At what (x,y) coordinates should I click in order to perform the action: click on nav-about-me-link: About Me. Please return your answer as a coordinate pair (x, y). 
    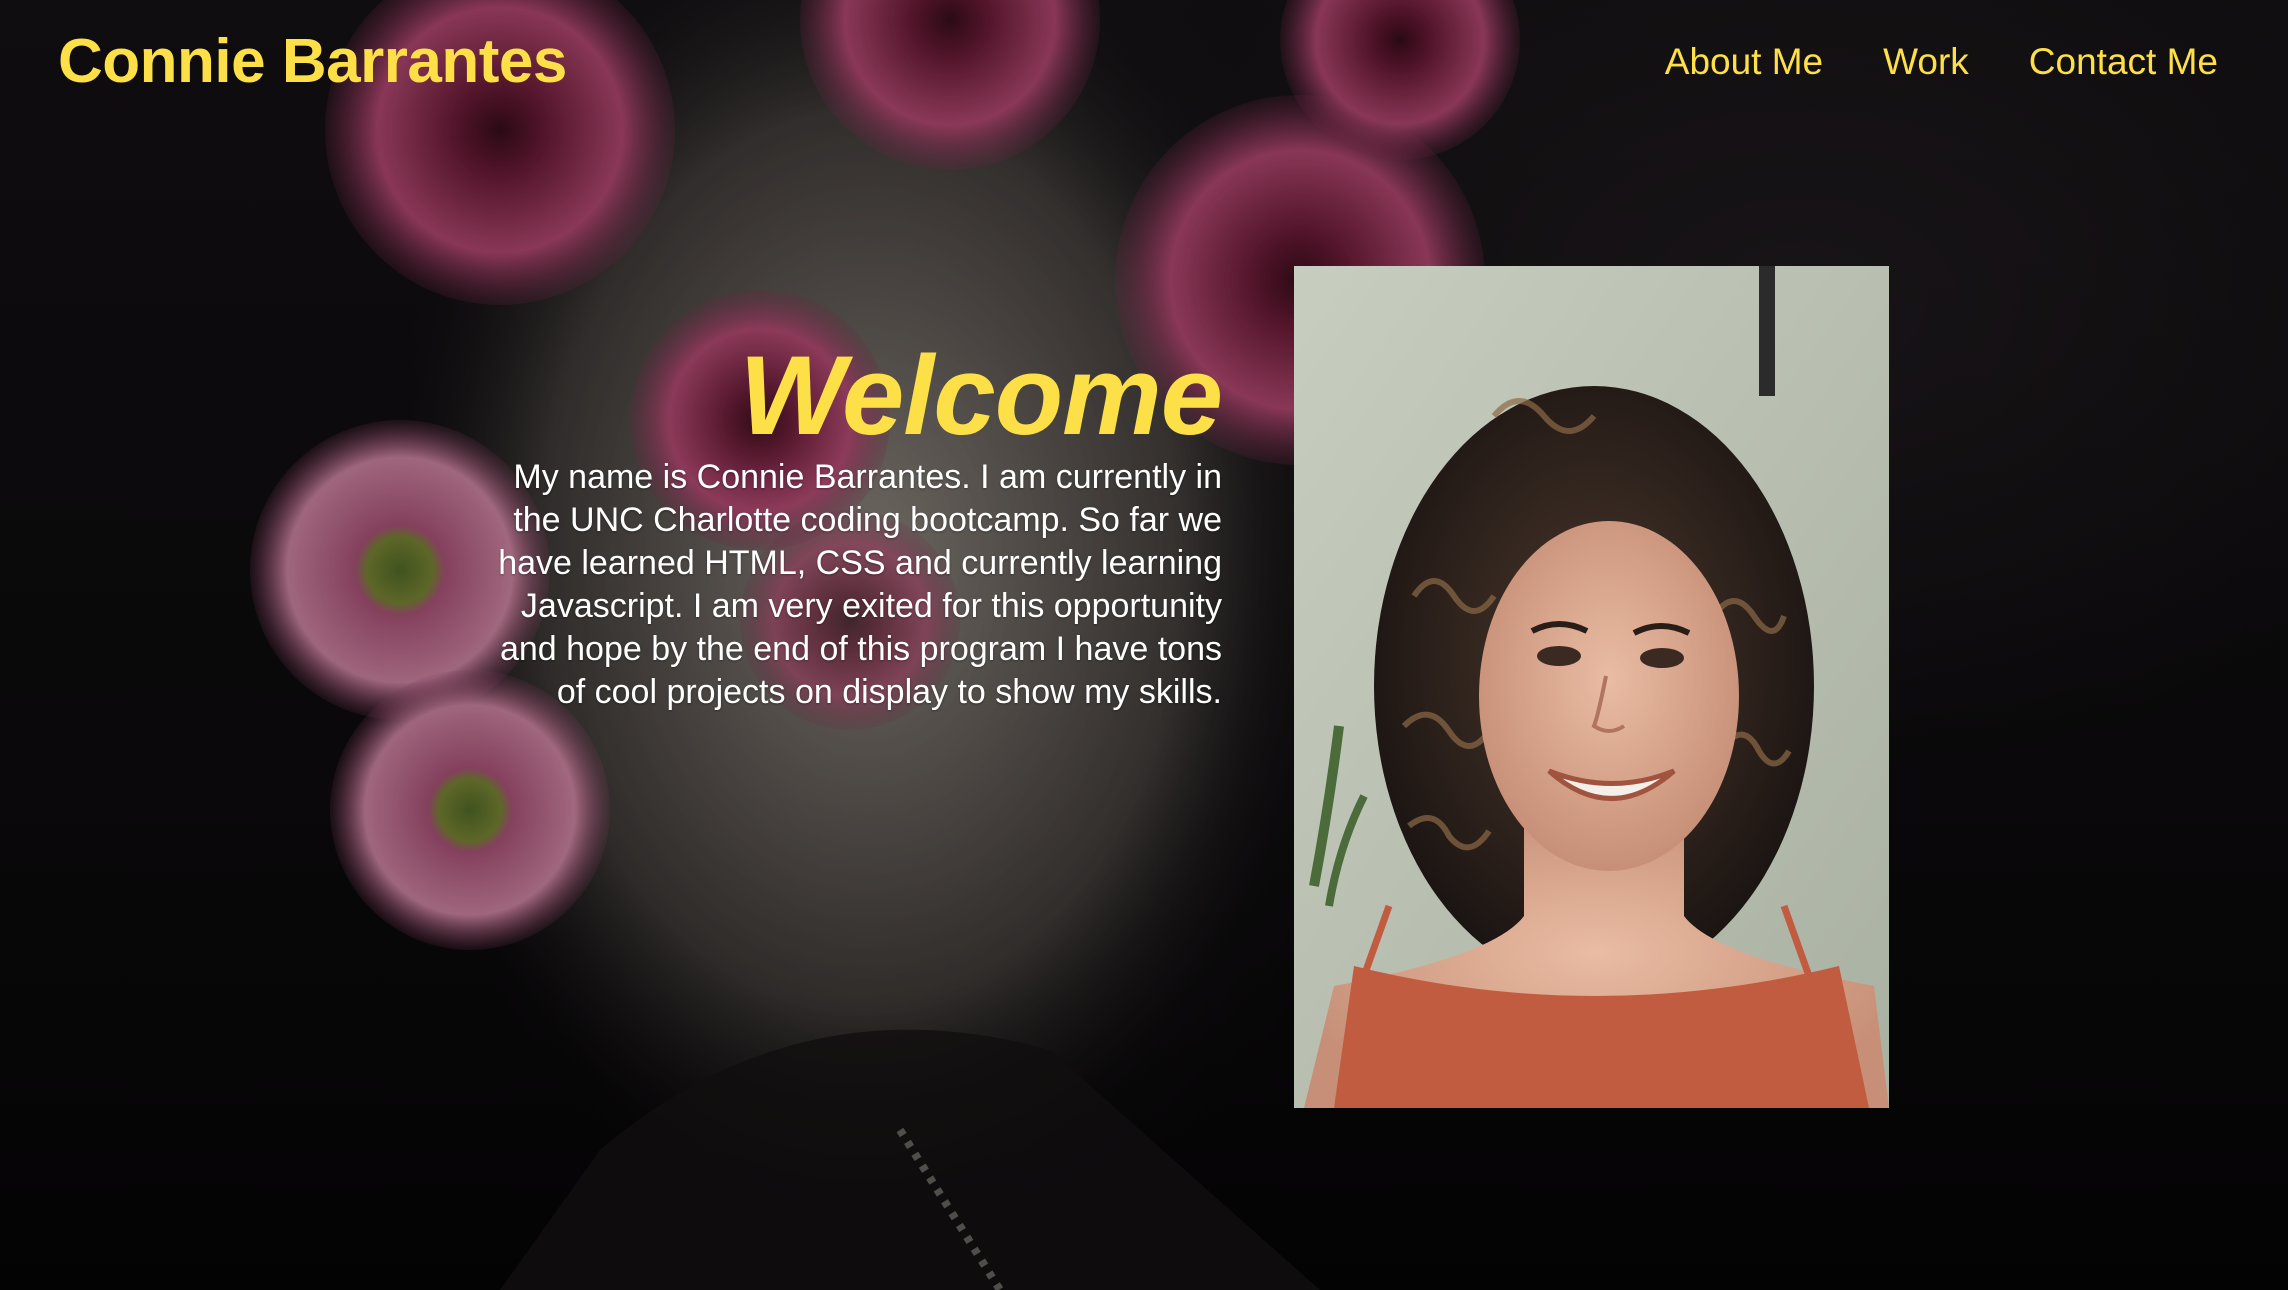
    Looking at the image, I should click on (1744, 62).